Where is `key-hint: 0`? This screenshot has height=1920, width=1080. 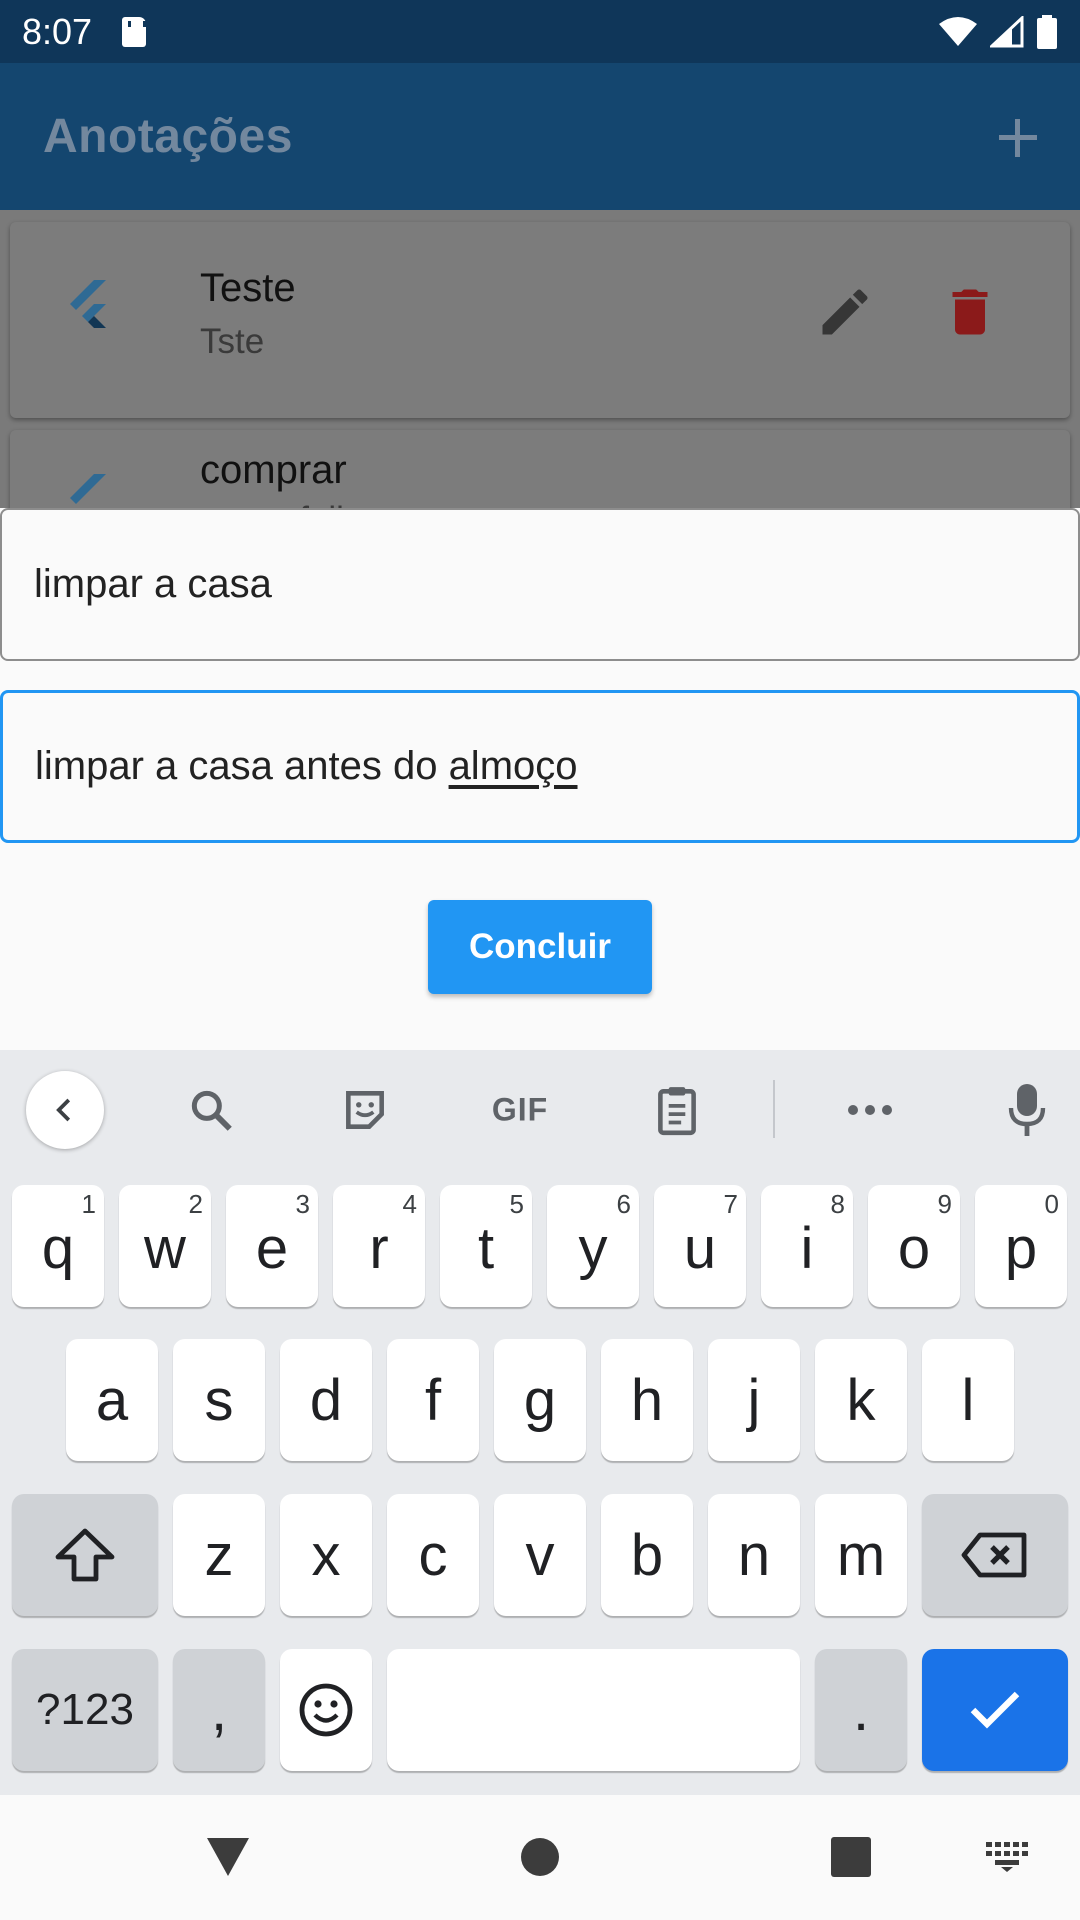
key-hint: 0 is located at coordinates (1051, 1204).